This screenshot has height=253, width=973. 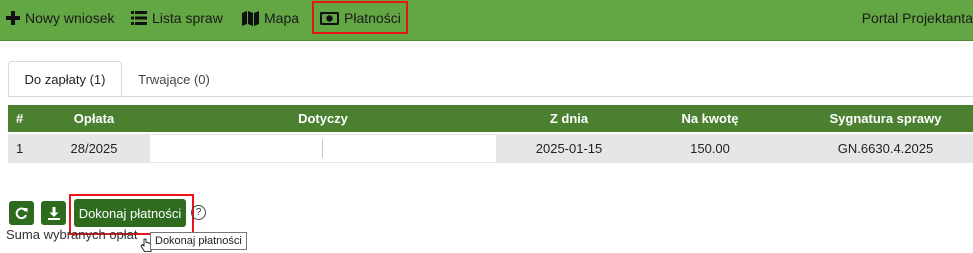 What do you see at coordinates (65, 79) in the screenshot?
I see `tab-to-pay: Do zapłaty (1)` at bounding box center [65, 79].